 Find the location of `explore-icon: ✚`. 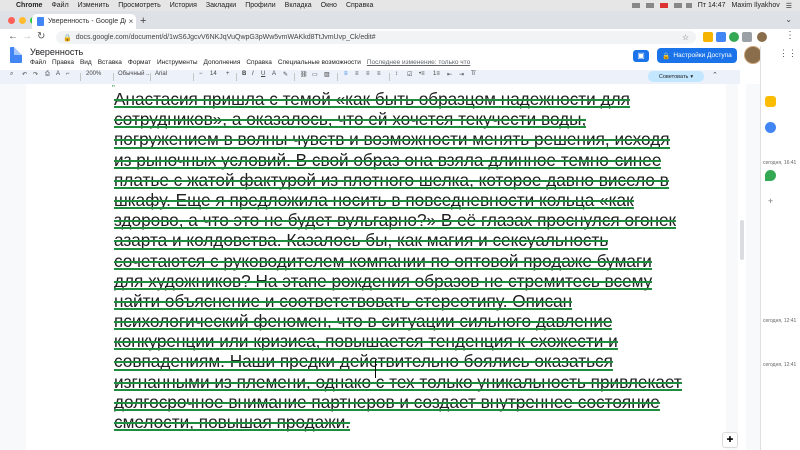

explore-icon: ✚ is located at coordinates (730, 440).